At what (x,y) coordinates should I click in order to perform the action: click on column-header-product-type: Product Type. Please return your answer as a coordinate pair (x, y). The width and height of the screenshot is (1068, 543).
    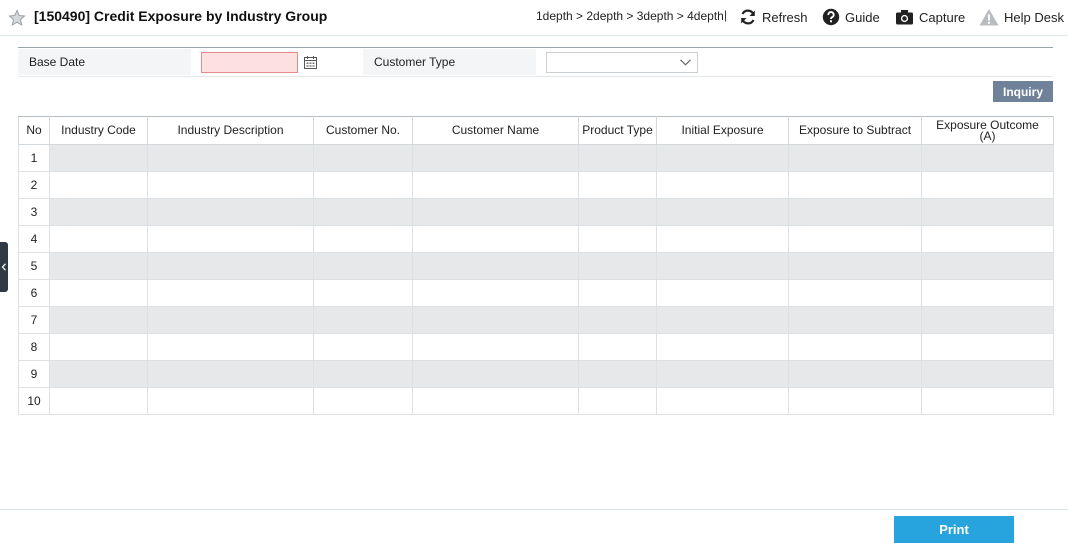
    Looking at the image, I should click on (617, 130).